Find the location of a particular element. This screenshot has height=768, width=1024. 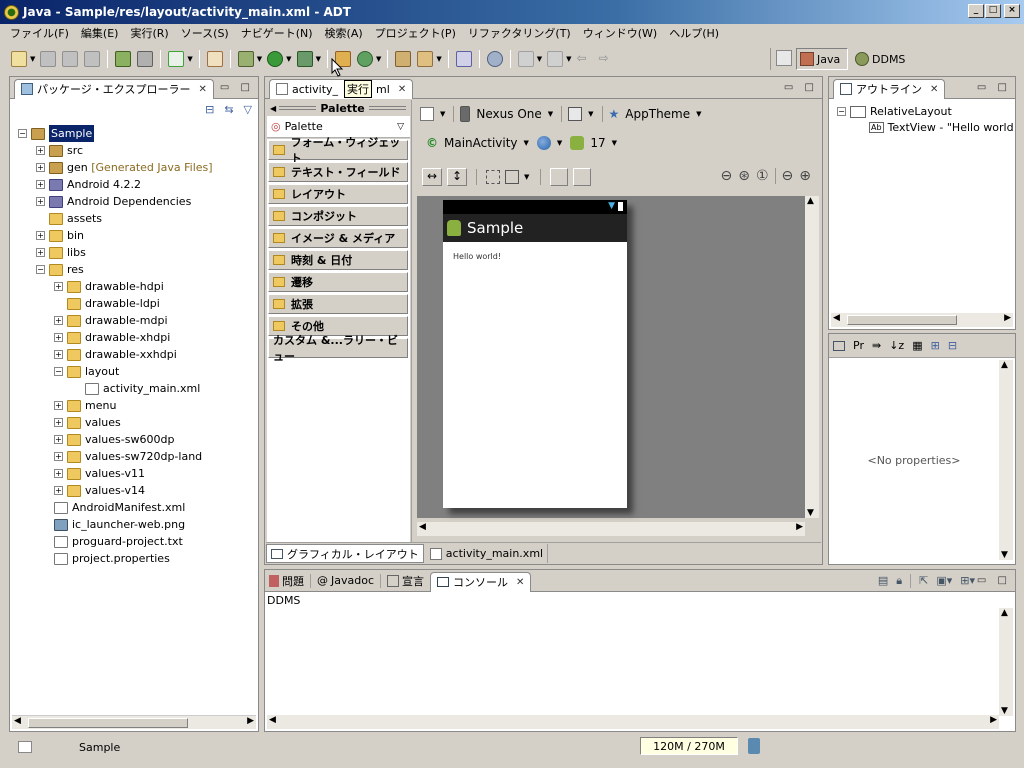

collapse-all-icon: ⊟ is located at coordinates (952, 345).